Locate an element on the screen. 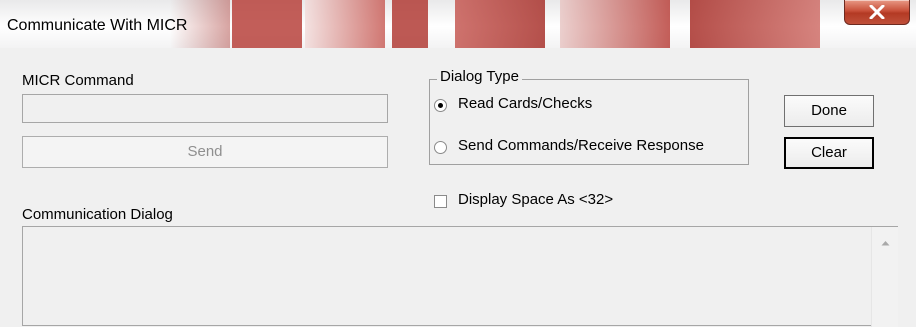 The height and width of the screenshot is (327, 916). close-icon is located at coordinates (877, 12).